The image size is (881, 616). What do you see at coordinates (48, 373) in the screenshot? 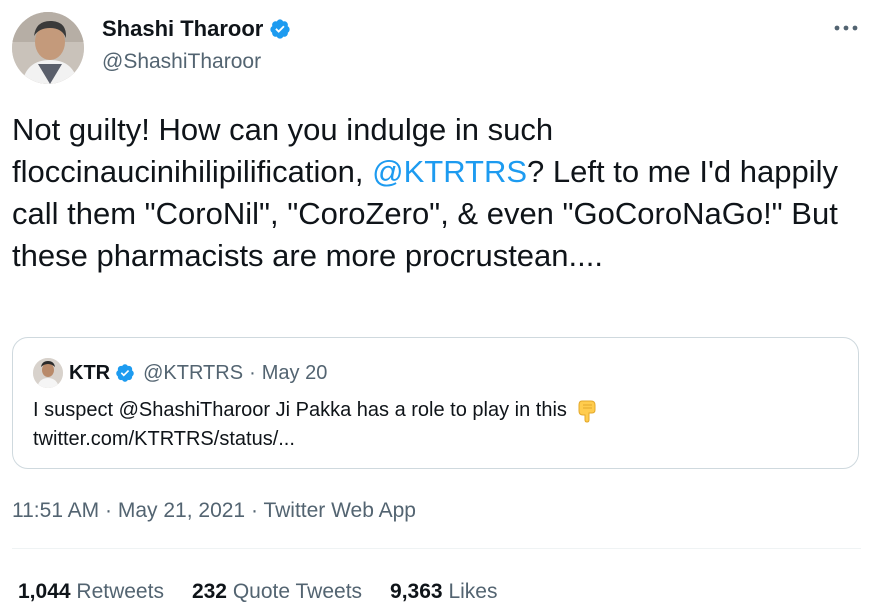
I see `quoted-author-avatar` at bounding box center [48, 373].